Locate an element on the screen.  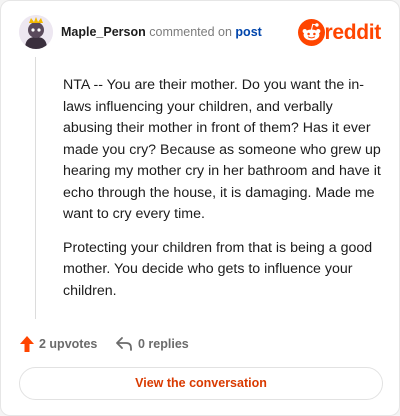
reply-button: 0 replies is located at coordinates (152, 344).